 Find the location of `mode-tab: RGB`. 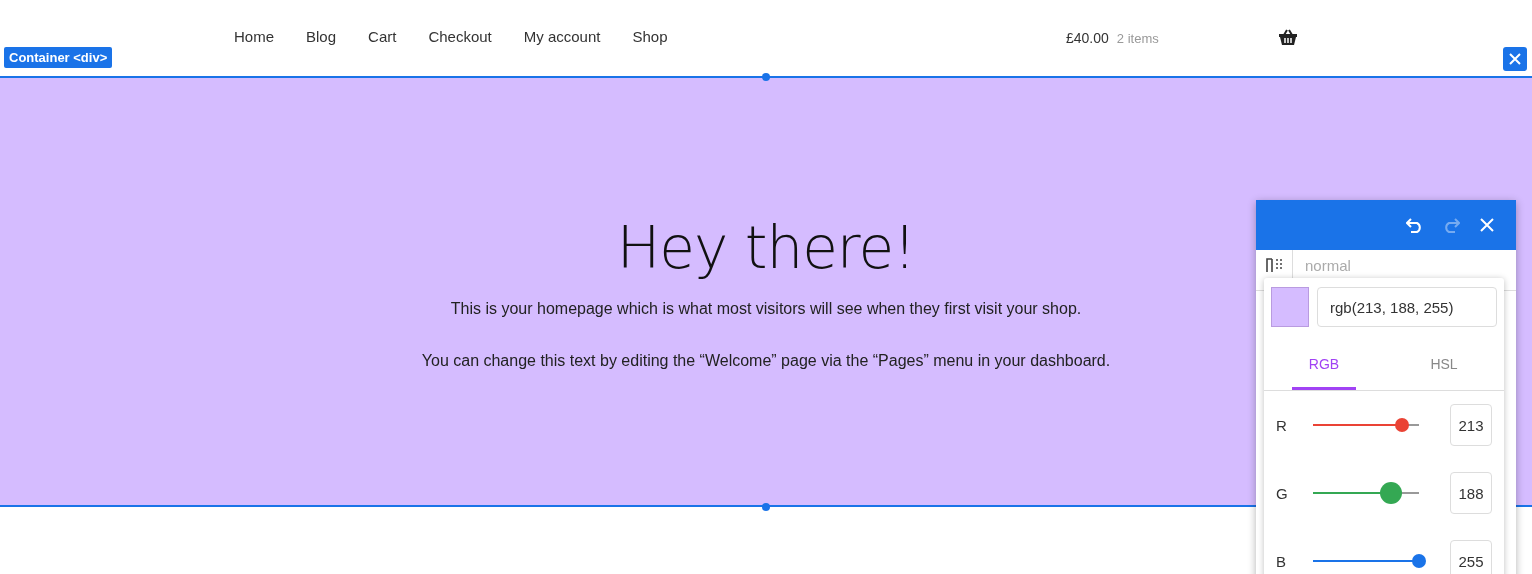

mode-tab: RGB is located at coordinates (1324, 365).